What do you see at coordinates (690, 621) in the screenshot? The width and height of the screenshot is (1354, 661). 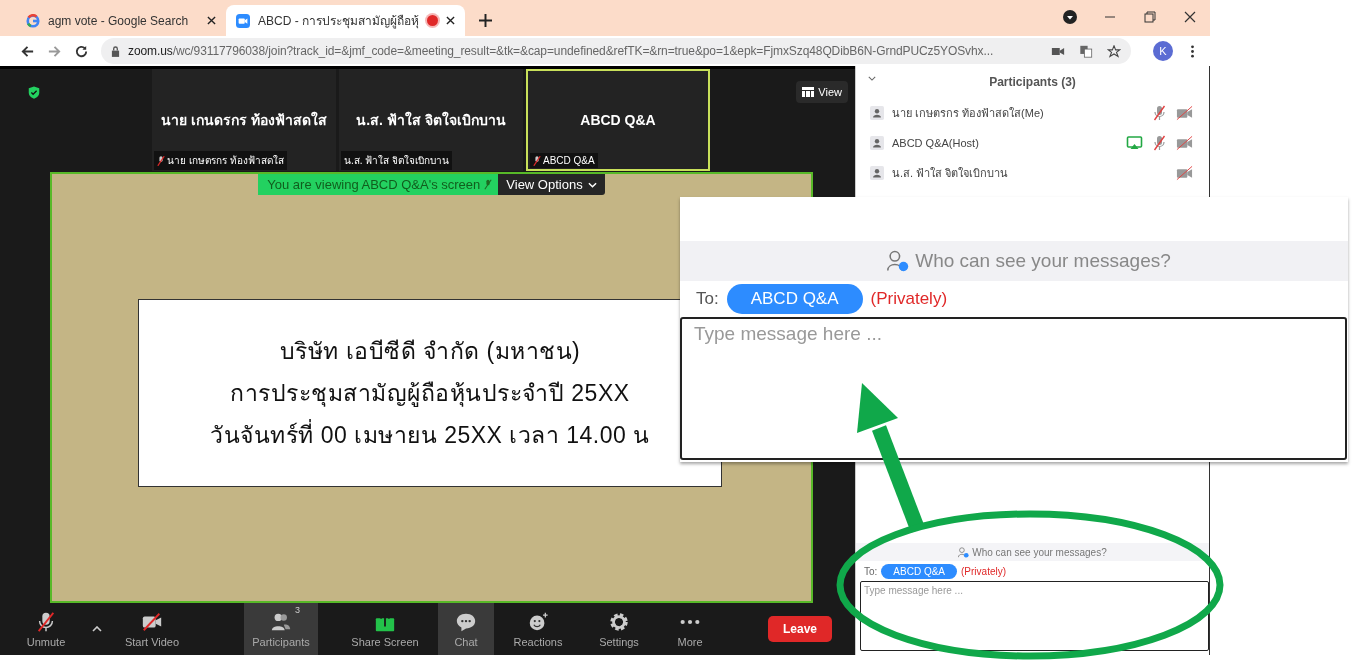 I see `more-icon` at bounding box center [690, 621].